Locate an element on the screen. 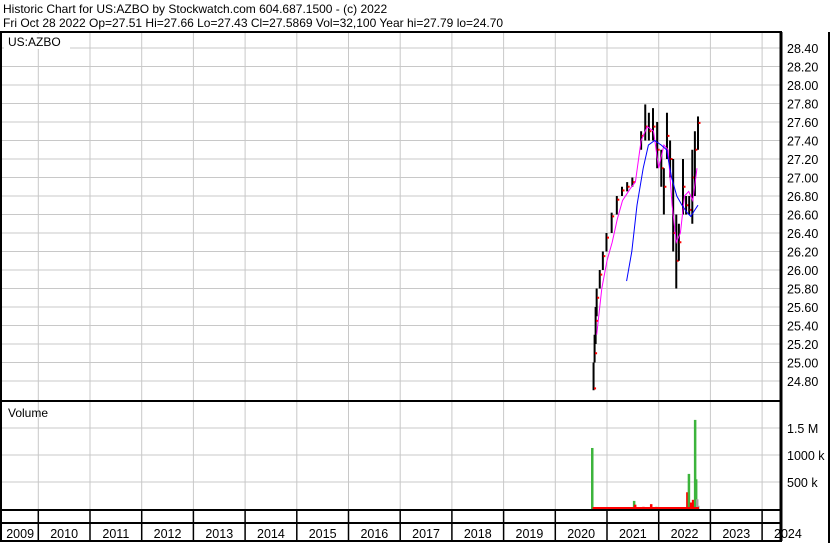  price-bars is located at coordinates (646, 247).